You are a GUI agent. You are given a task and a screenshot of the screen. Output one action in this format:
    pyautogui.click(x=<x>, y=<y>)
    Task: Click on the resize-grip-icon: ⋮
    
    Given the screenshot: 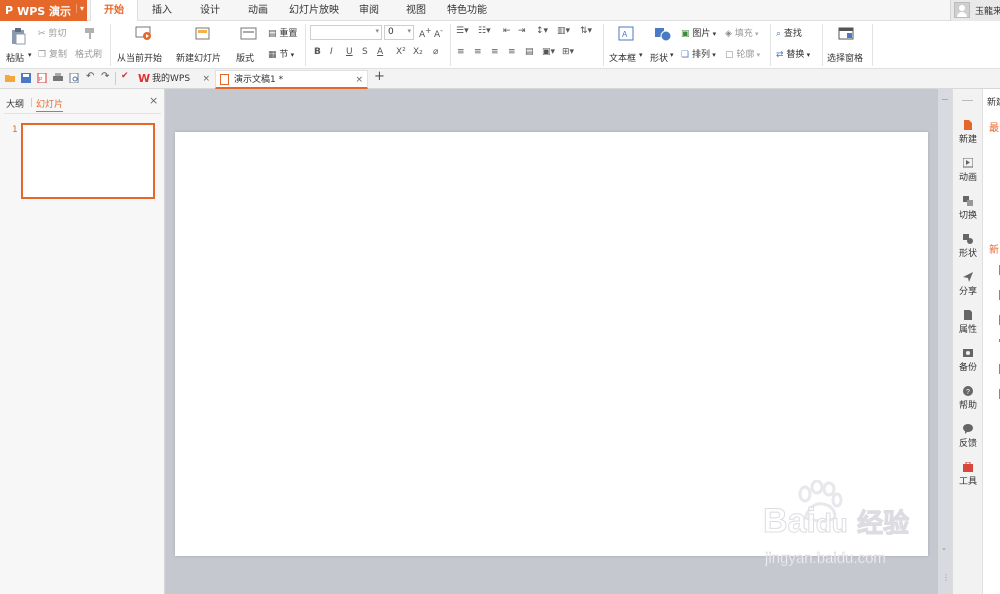 What is the action you would take?
    pyautogui.click(x=946, y=577)
    